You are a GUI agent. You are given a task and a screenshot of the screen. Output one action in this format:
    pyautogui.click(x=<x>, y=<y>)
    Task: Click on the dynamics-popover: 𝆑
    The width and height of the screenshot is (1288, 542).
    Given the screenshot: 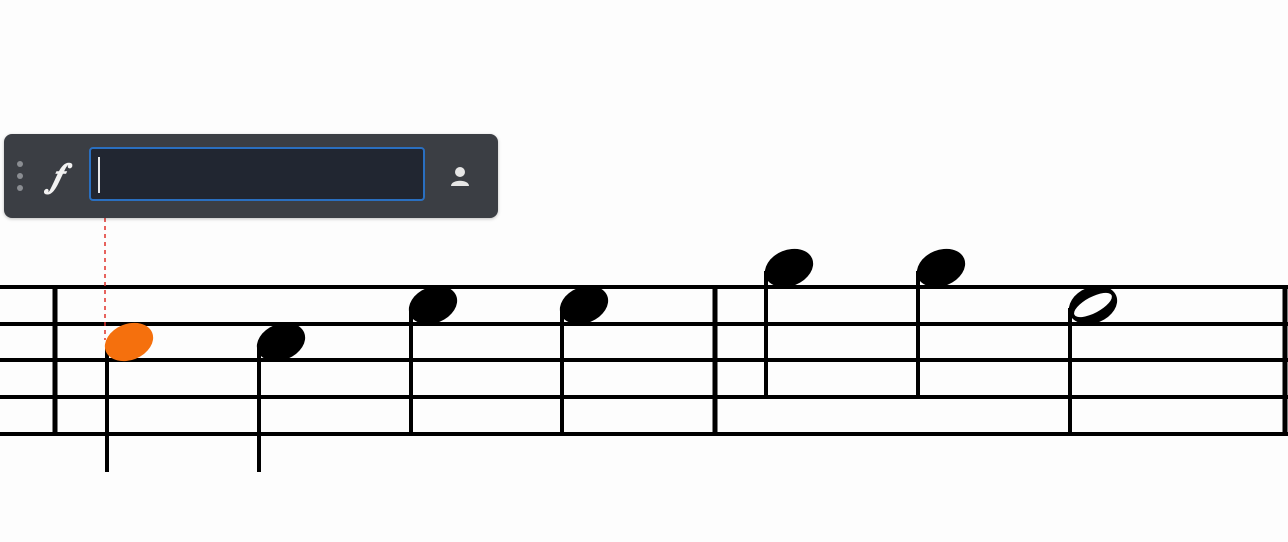 What is the action you would take?
    pyautogui.click(x=251, y=176)
    